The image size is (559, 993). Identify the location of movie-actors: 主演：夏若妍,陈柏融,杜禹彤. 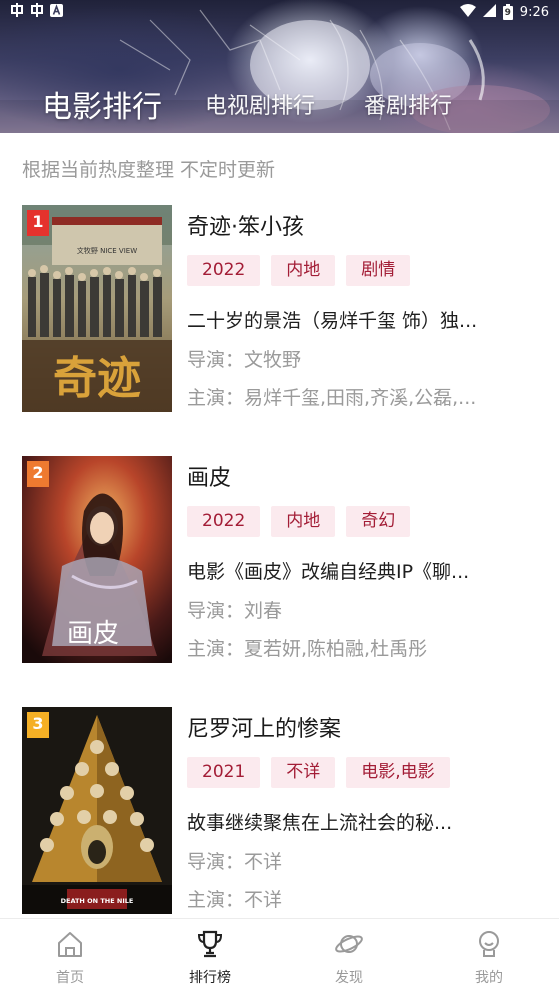
(307, 649).